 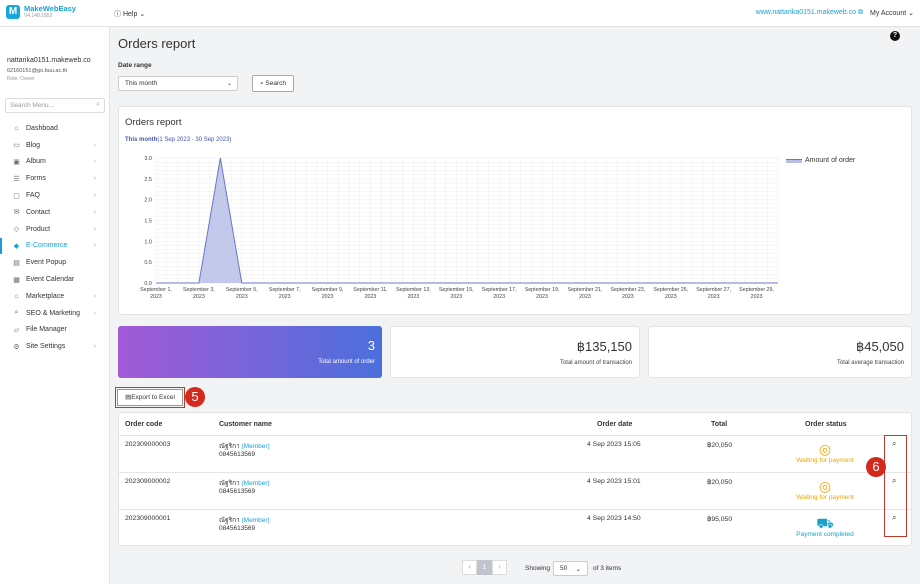 I want to click on sidebar-item-blog: ▭ Blog ›, so click(x=55, y=145).